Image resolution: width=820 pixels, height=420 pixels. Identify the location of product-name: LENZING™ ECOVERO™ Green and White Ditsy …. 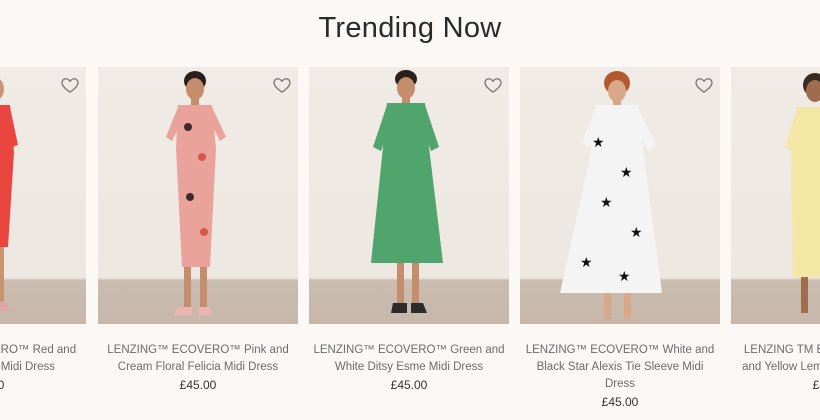
(409, 359).